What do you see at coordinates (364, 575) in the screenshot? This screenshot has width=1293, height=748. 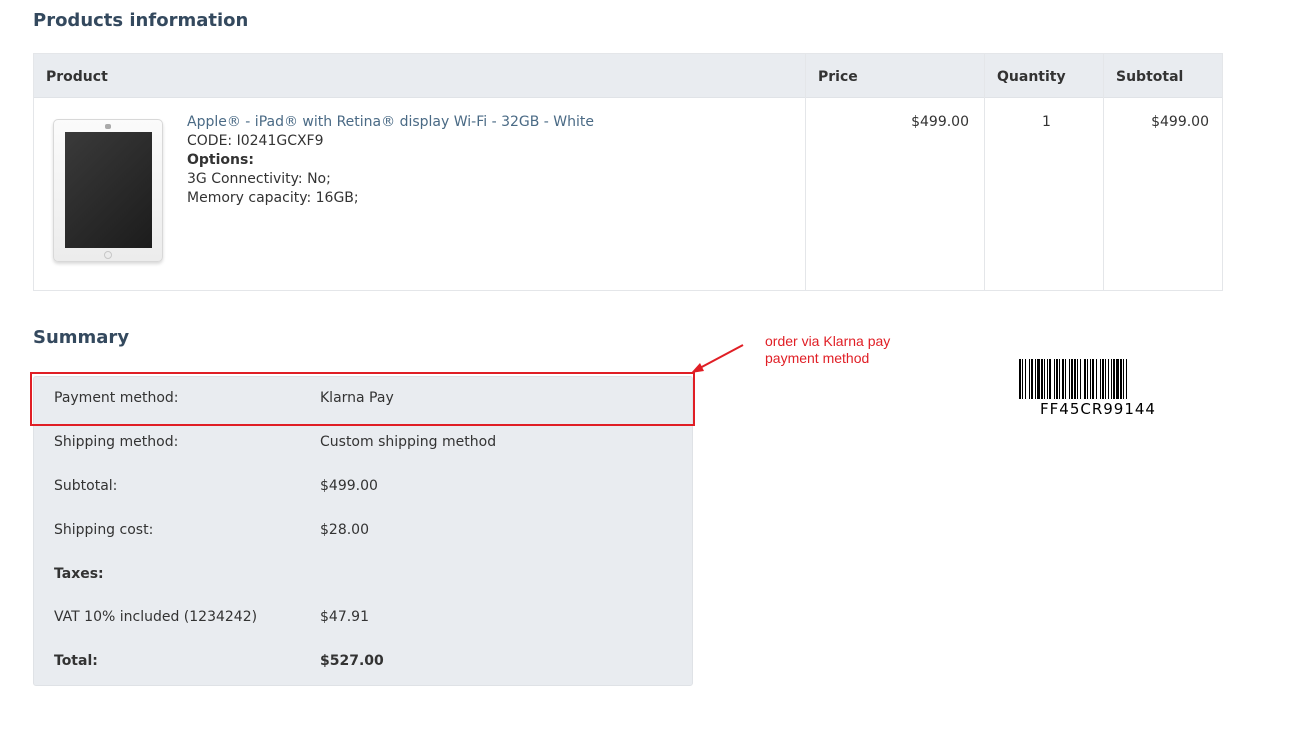 I see `summary-row-taxes: Taxes:` at bounding box center [364, 575].